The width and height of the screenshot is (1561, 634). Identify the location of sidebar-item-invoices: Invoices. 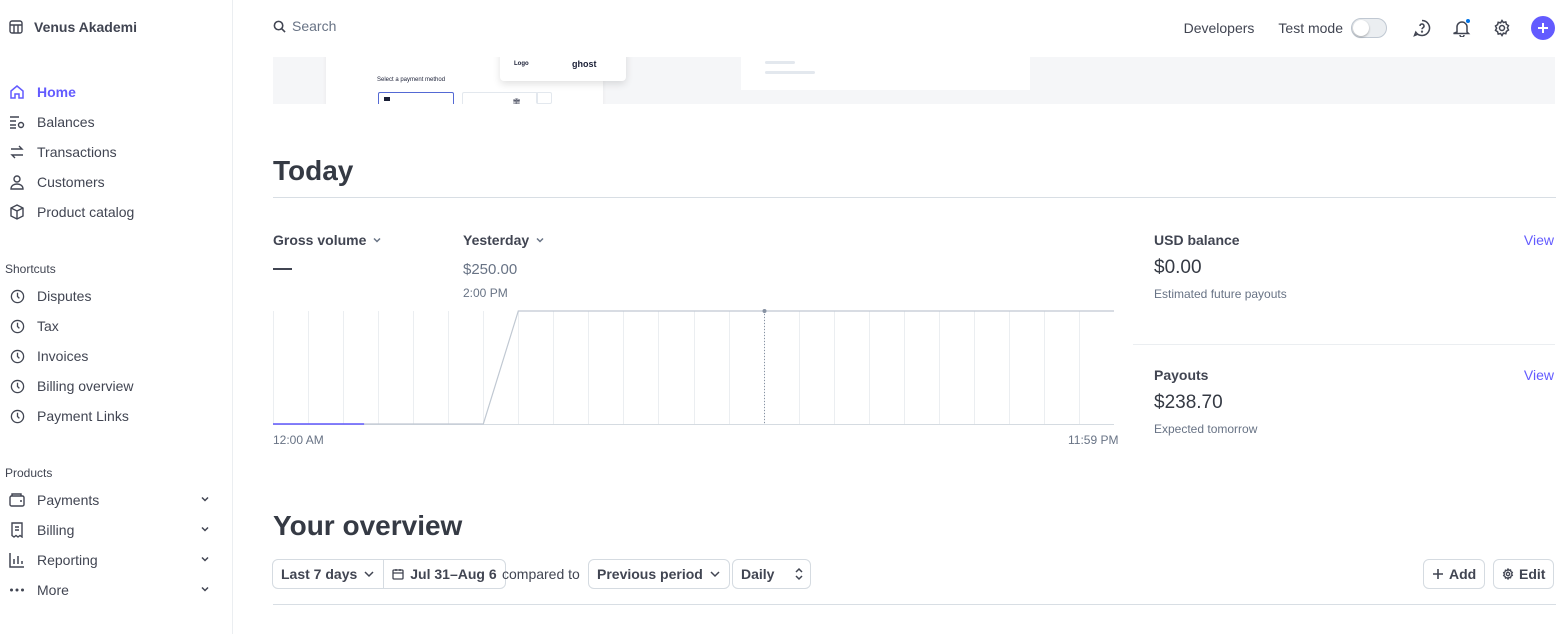
(109, 356).